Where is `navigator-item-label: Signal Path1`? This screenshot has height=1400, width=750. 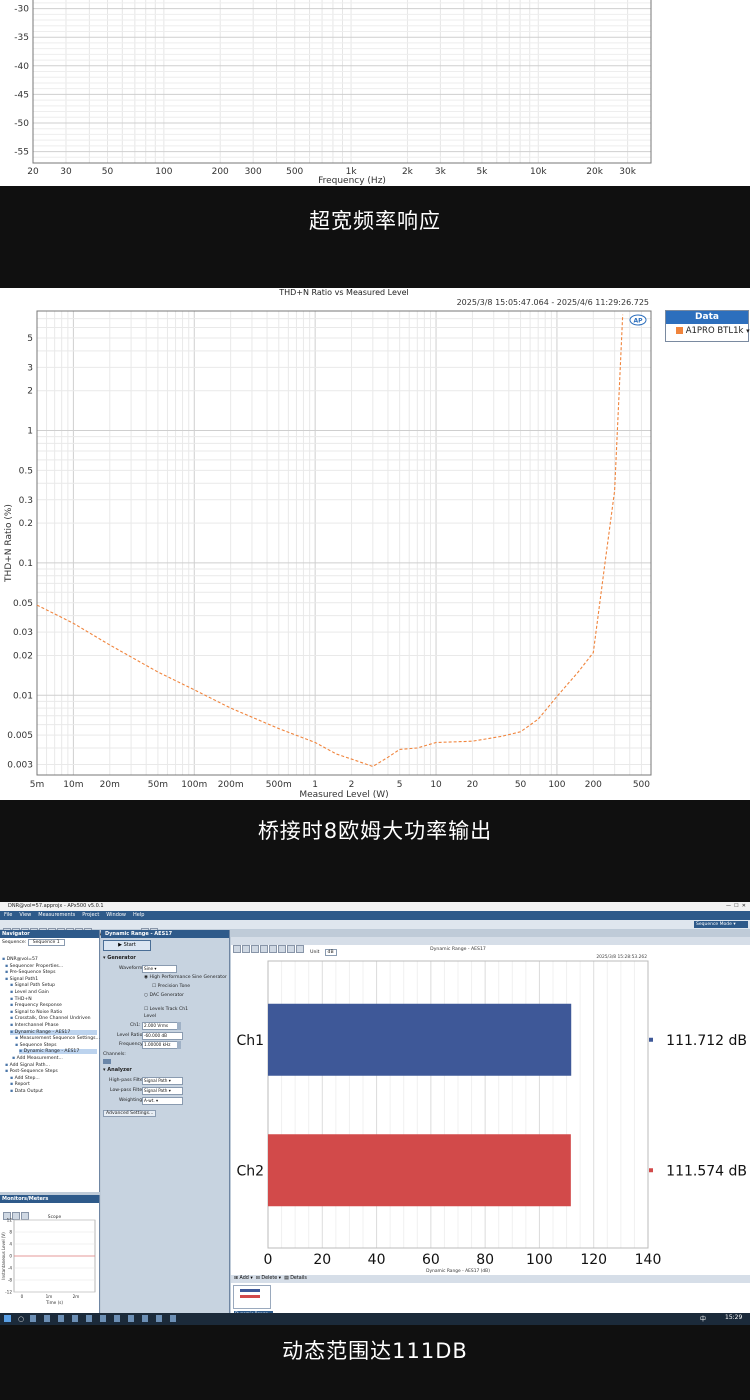 navigator-item-label: Signal Path1 is located at coordinates (24, 979).